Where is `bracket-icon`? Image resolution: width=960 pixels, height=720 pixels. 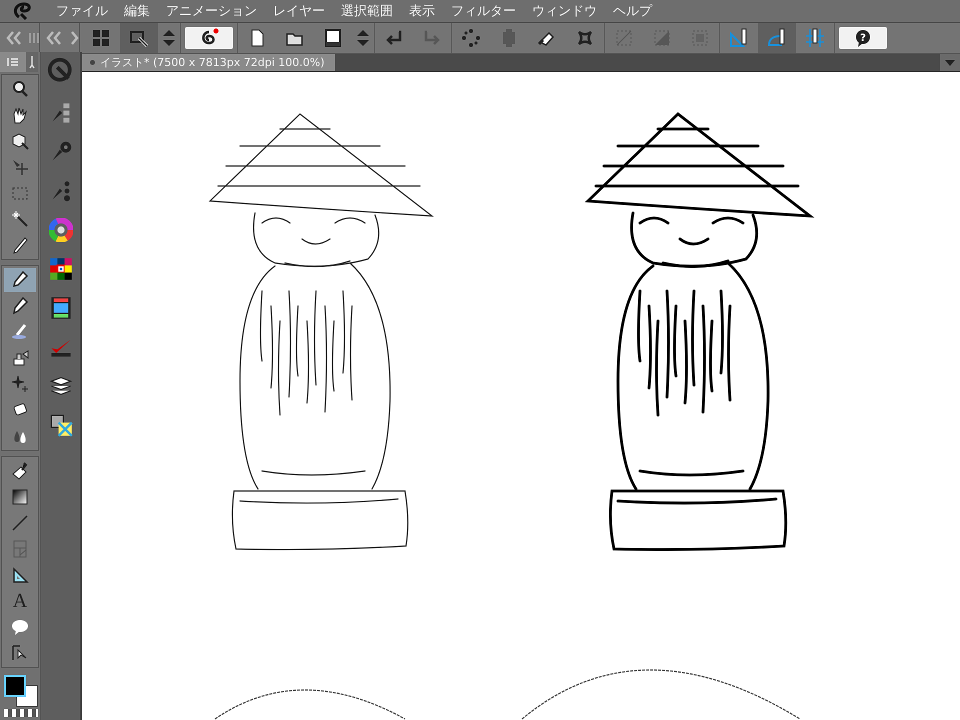
bracket-icon is located at coordinates (585, 38).